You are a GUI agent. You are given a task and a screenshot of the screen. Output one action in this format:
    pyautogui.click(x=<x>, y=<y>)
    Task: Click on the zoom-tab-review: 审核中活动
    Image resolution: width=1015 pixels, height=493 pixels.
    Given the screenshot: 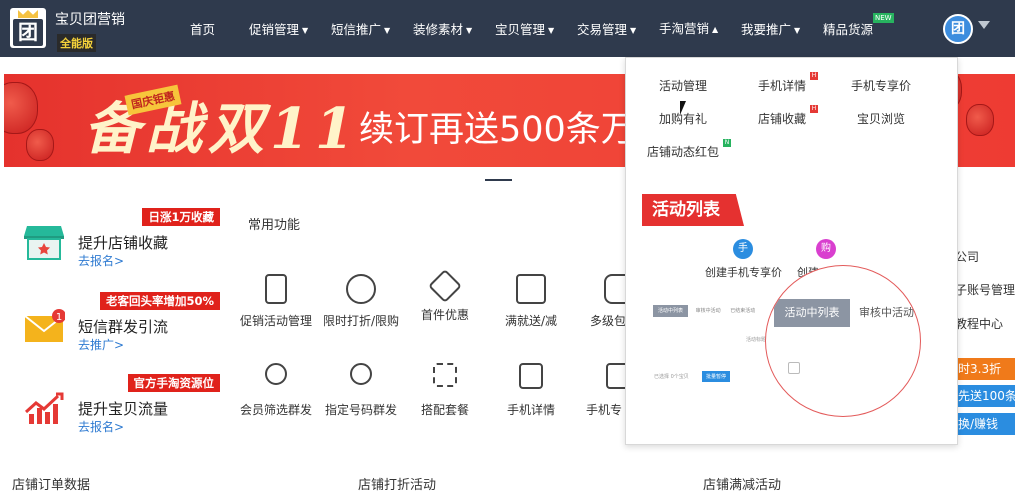 What is the action you would take?
    pyautogui.click(x=886, y=312)
    